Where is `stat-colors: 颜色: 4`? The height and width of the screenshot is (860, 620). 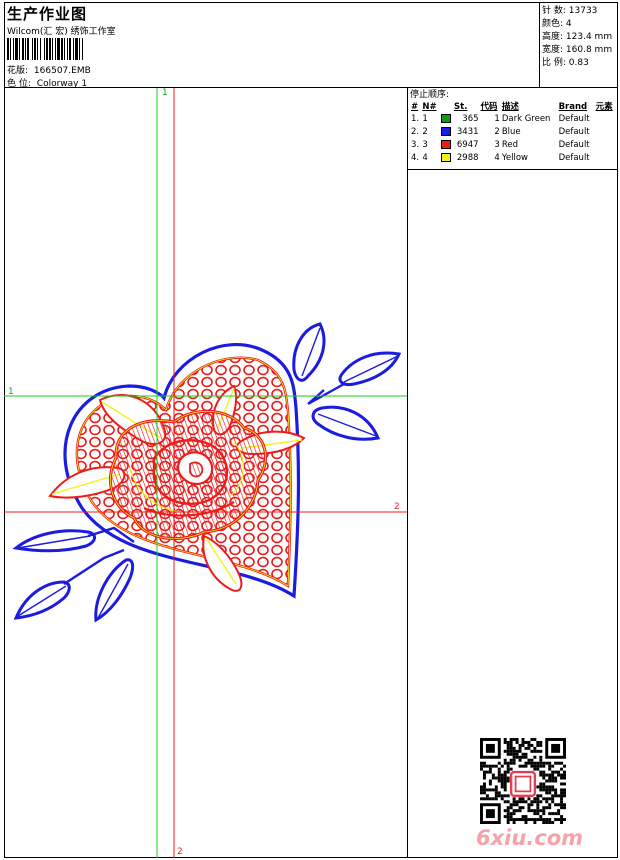 stat-colors: 颜色: 4 is located at coordinates (557, 24).